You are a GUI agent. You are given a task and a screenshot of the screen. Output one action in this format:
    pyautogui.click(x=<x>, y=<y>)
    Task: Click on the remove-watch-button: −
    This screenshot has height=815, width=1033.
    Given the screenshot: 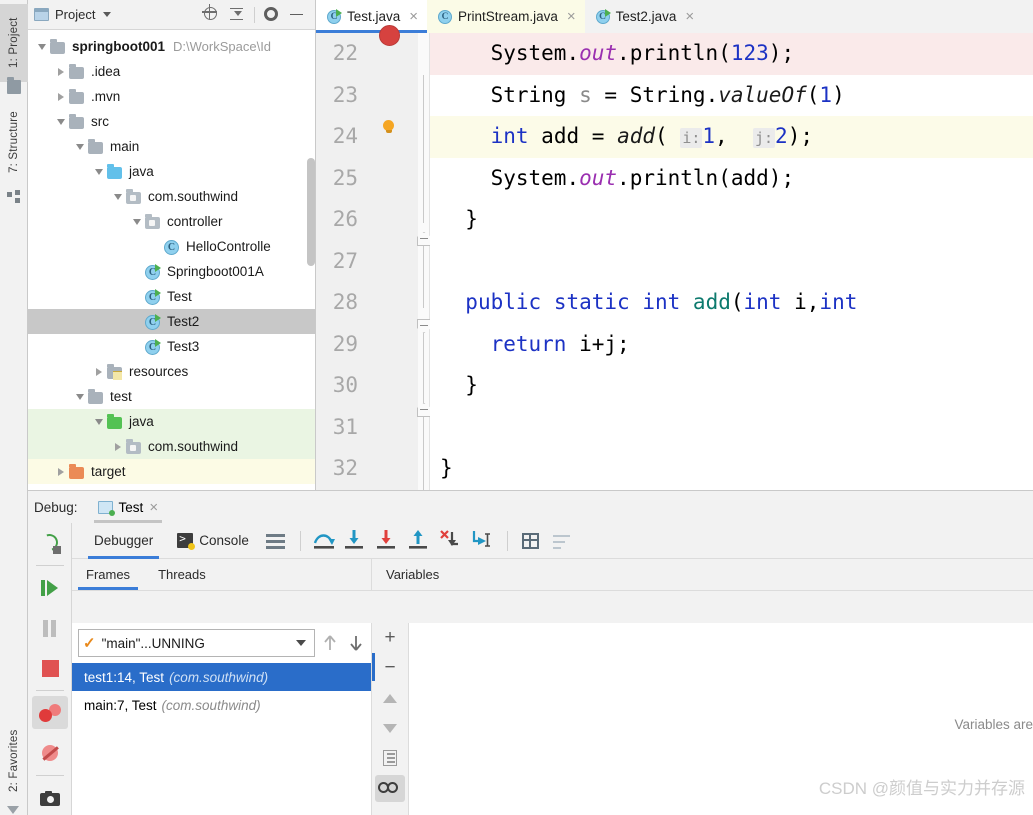 What is the action you would take?
    pyautogui.click(x=390, y=668)
    